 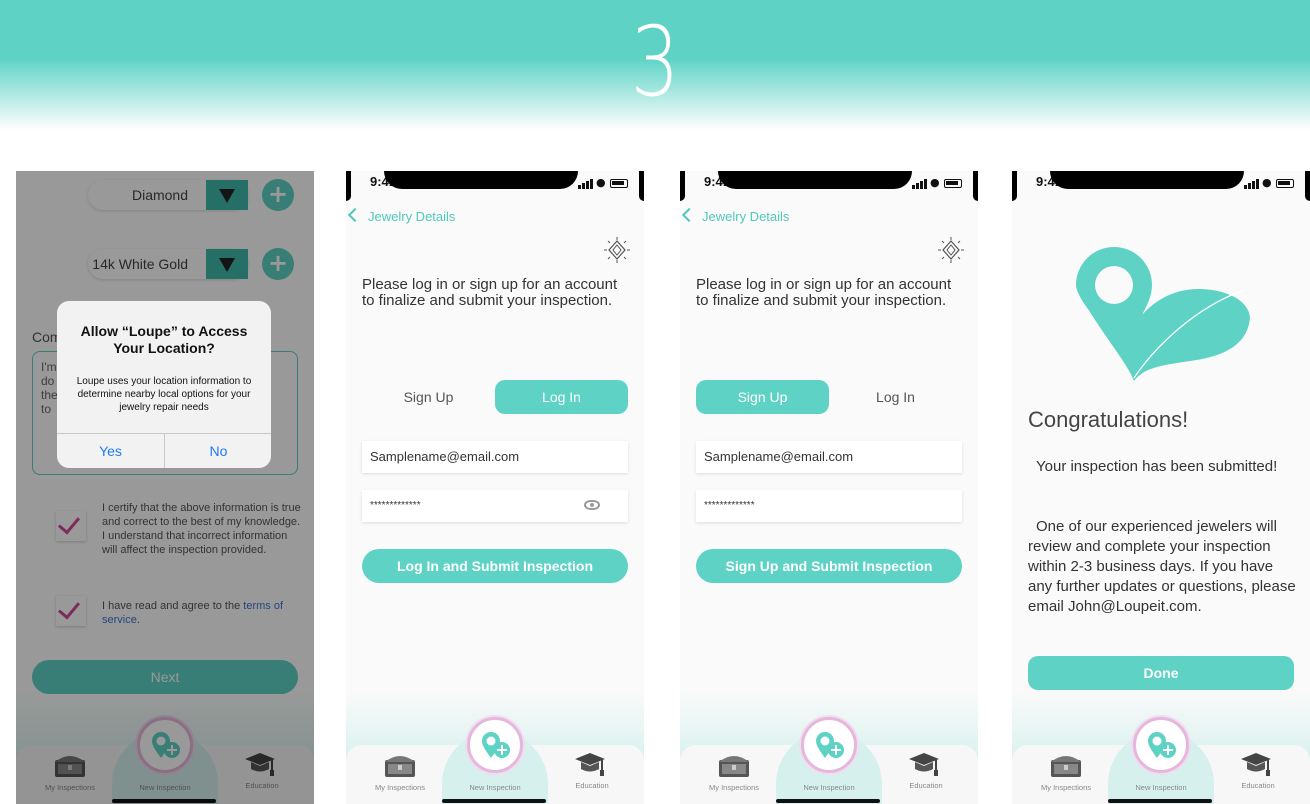 What do you see at coordinates (495, 566) in the screenshot?
I see `login-submit-button: Log In and Submit Inspection` at bounding box center [495, 566].